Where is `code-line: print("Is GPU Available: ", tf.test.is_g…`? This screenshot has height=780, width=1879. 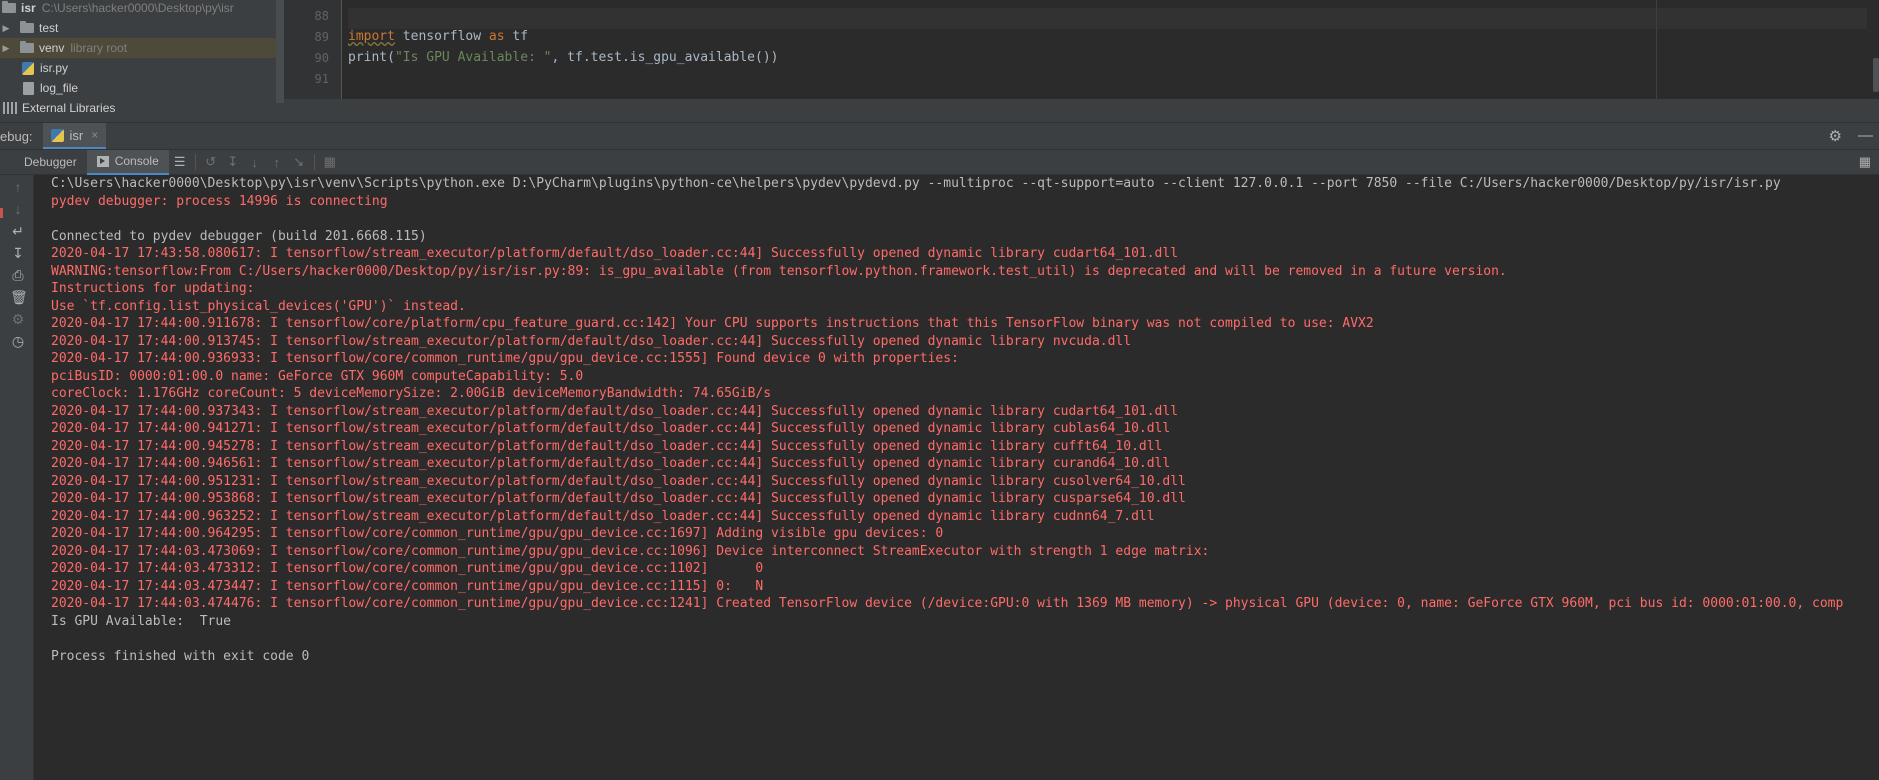 code-line: print("Is GPU Available: ", tf.test.is_g… is located at coordinates (563, 57).